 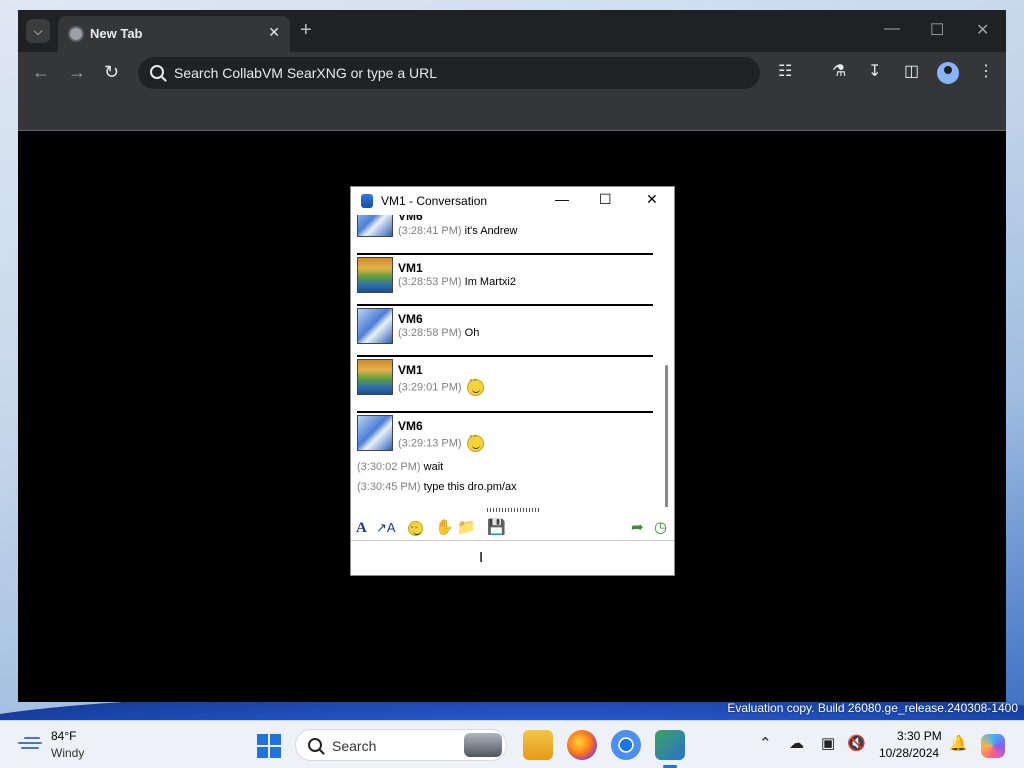 I want to click on globe-icon, so click(x=76, y=34).